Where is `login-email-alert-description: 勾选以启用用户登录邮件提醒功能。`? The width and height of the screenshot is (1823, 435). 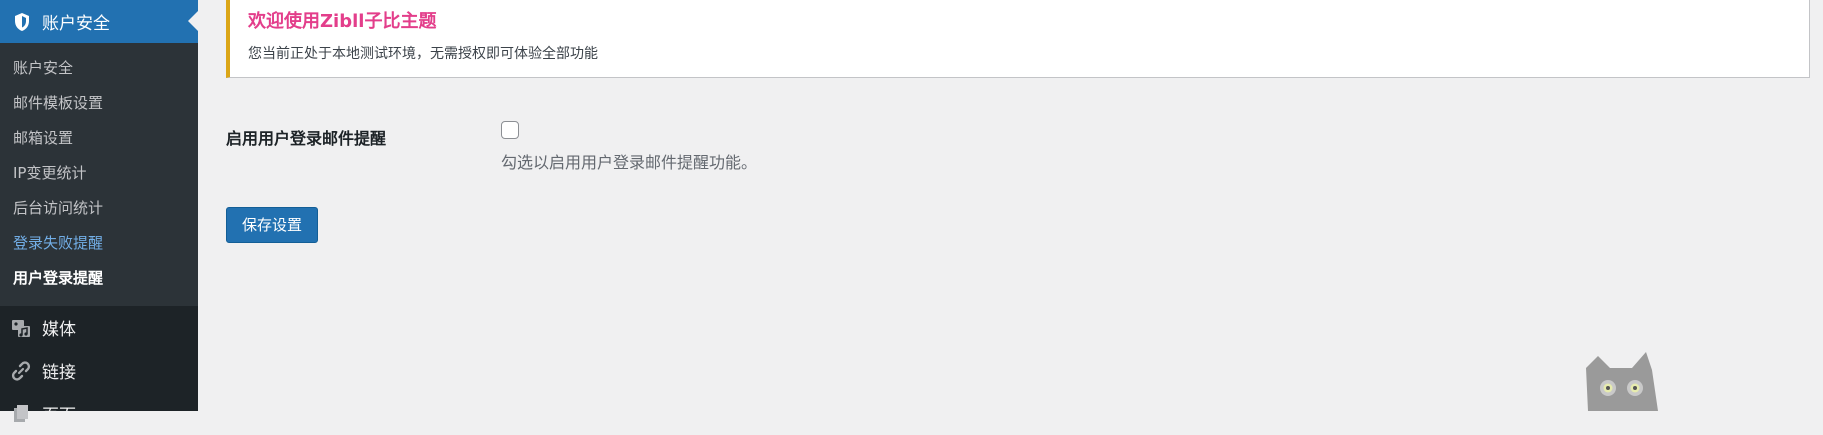 login-email-alert-description: 勾选以启用用户登录邮件提醒功能。 is located at coordinates (629, 162).